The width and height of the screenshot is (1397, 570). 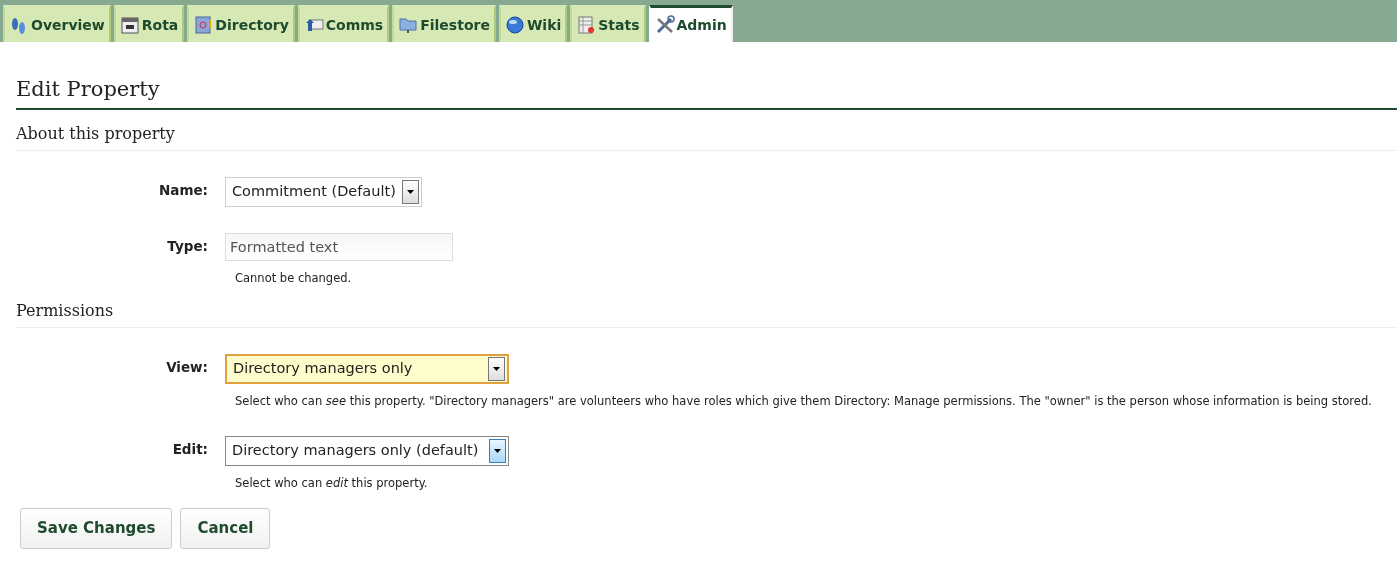 I want to click on globe-icon, so click(x=514, y=25).